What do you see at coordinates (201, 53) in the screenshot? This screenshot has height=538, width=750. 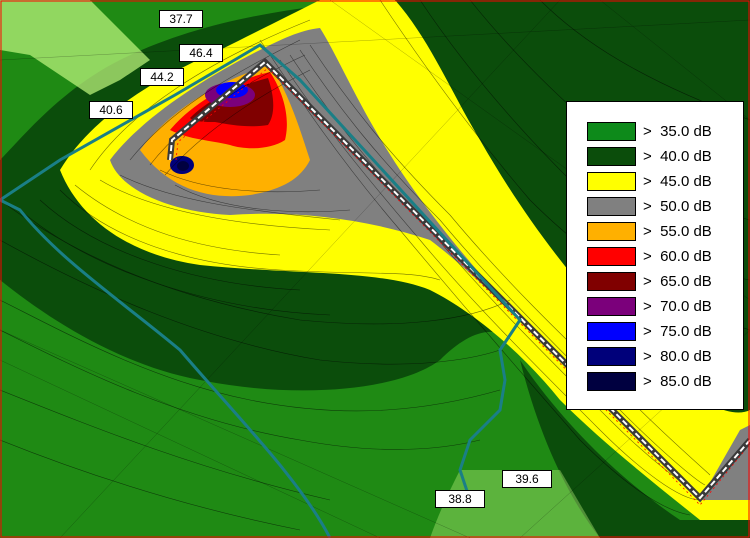 I see `value-label: 46.4` at bounding box center [201, 53].